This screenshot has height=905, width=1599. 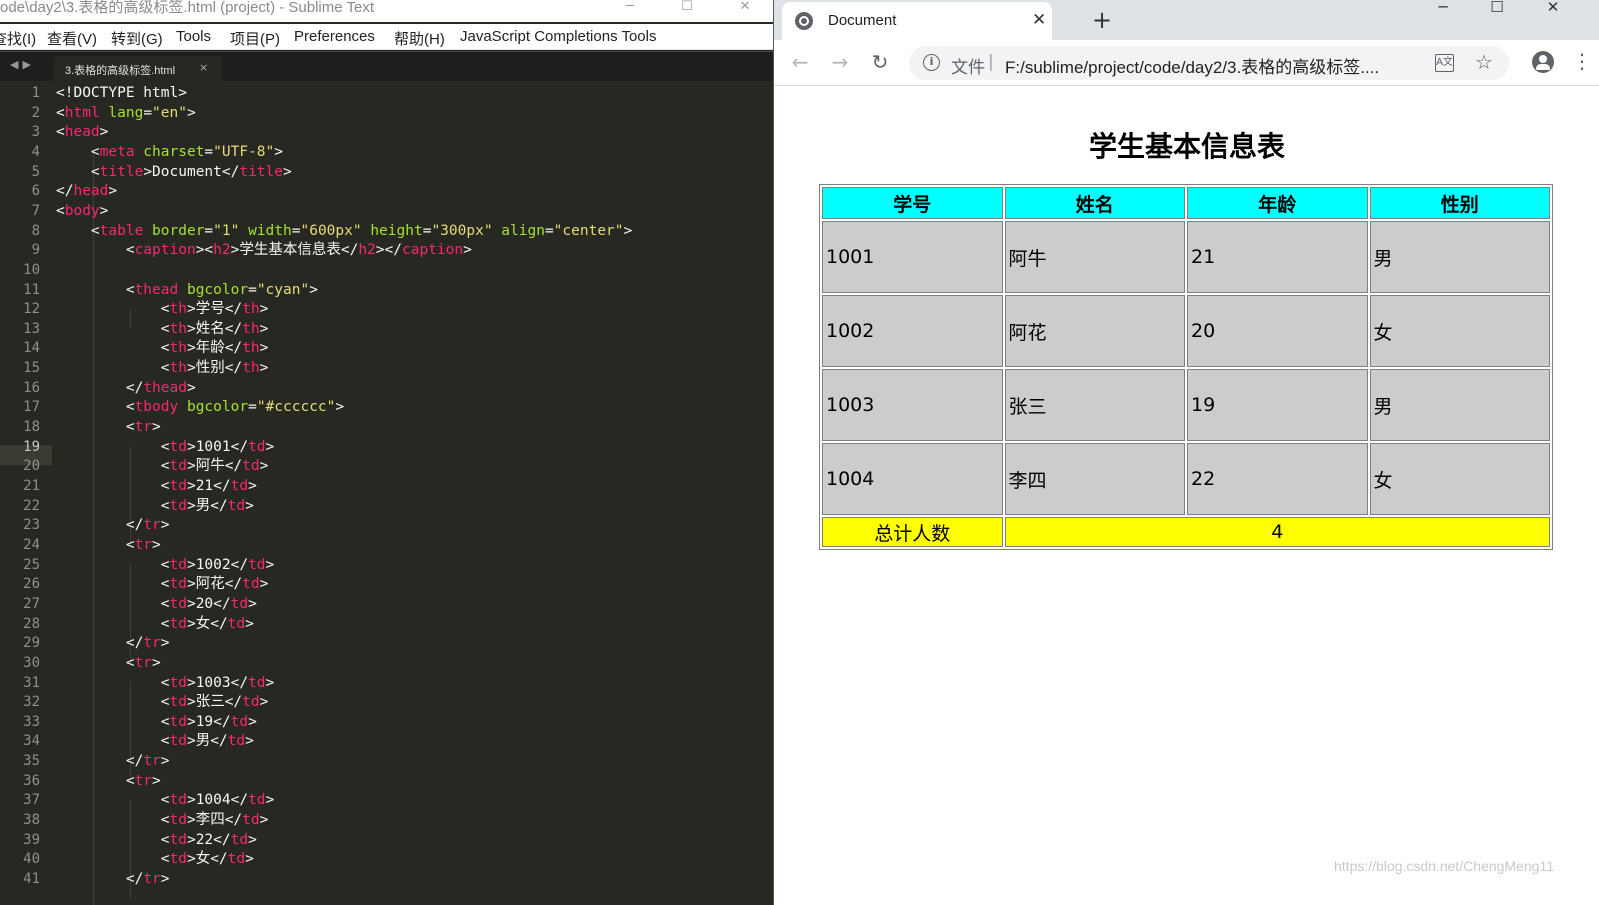 I want to click on forward-arrow-icon: →, so click(x=840, y=62).